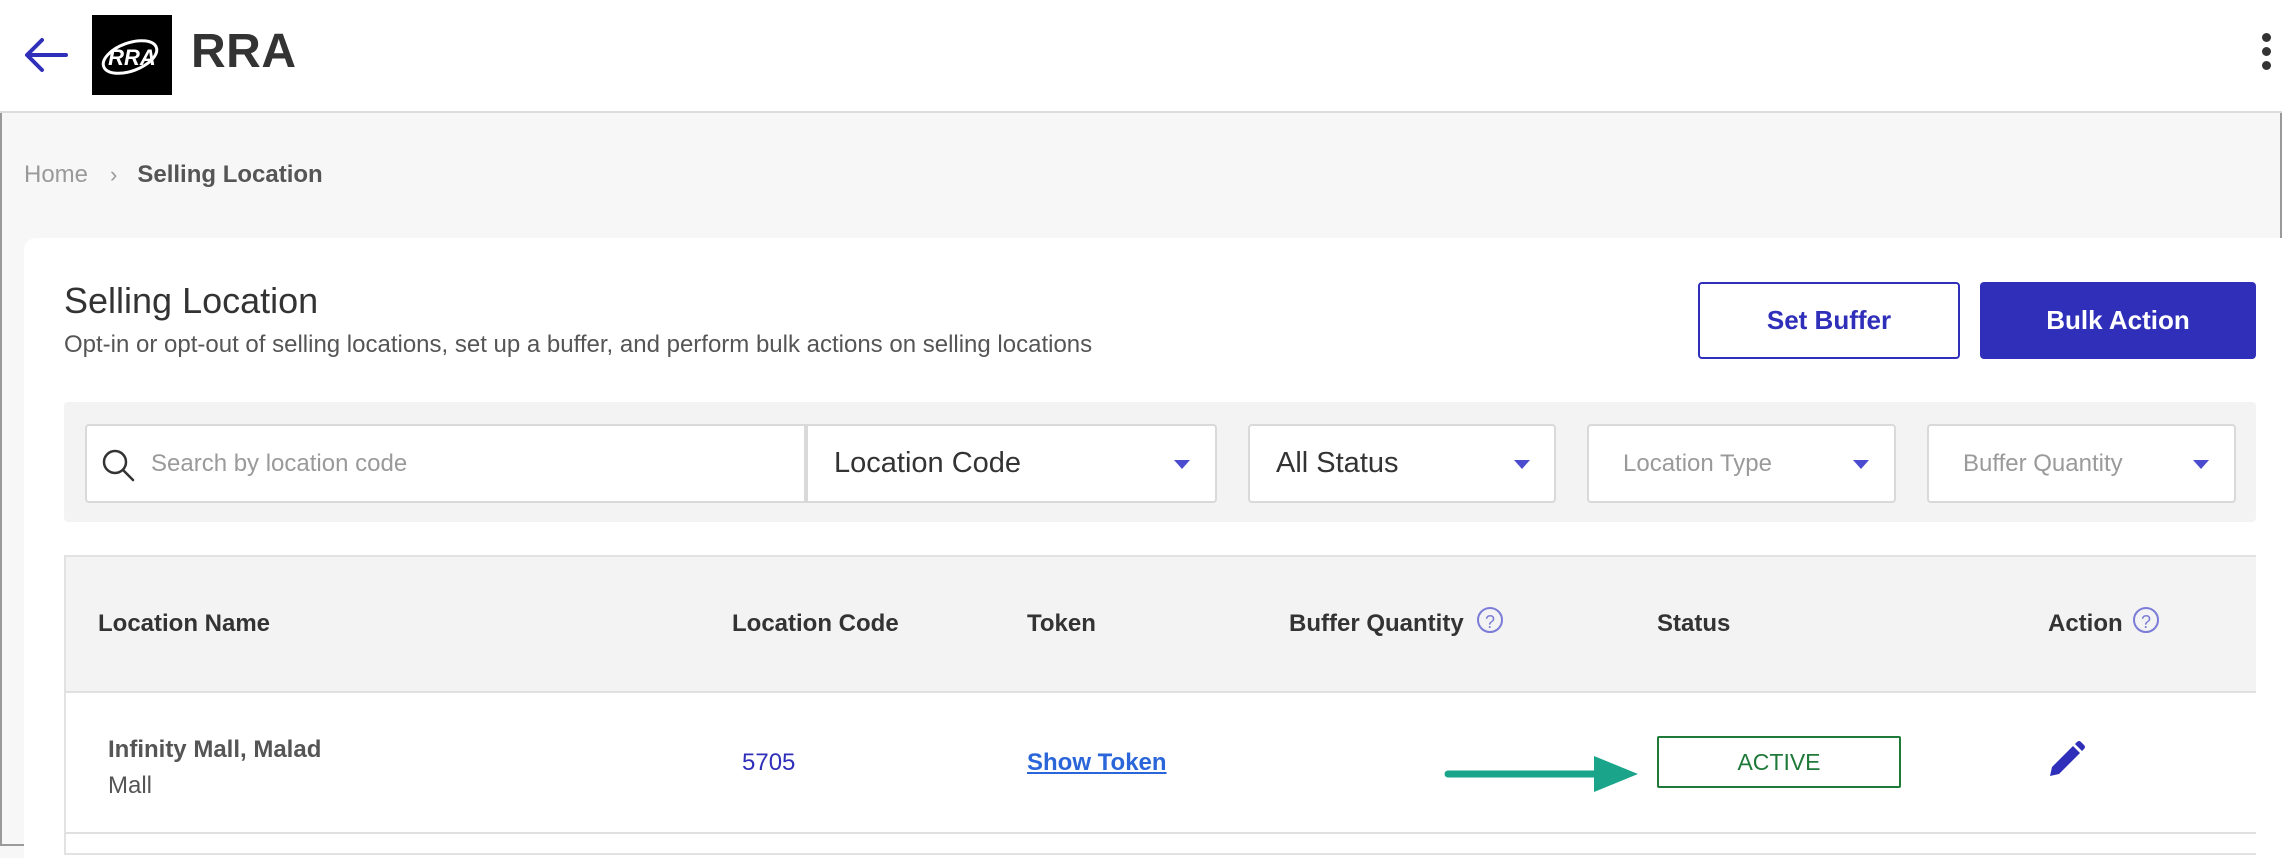 This screenshot has width=2282, height=858. What do you see at coordinates (1829, 320) in the screenshot?
I see `set-buffer-button: Set Buffer` at bounding box center [1829, 320].